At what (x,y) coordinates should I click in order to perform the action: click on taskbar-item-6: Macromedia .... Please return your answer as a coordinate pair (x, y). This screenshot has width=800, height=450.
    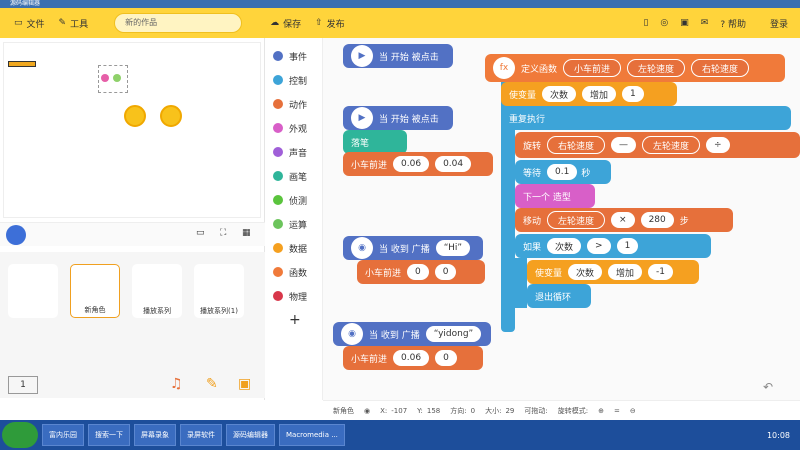
    Looking at the image, I should click on (312, 435).